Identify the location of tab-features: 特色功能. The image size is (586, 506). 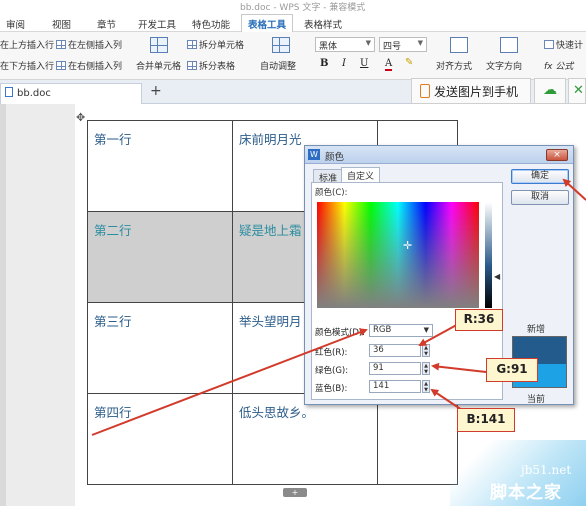
(211, 24).